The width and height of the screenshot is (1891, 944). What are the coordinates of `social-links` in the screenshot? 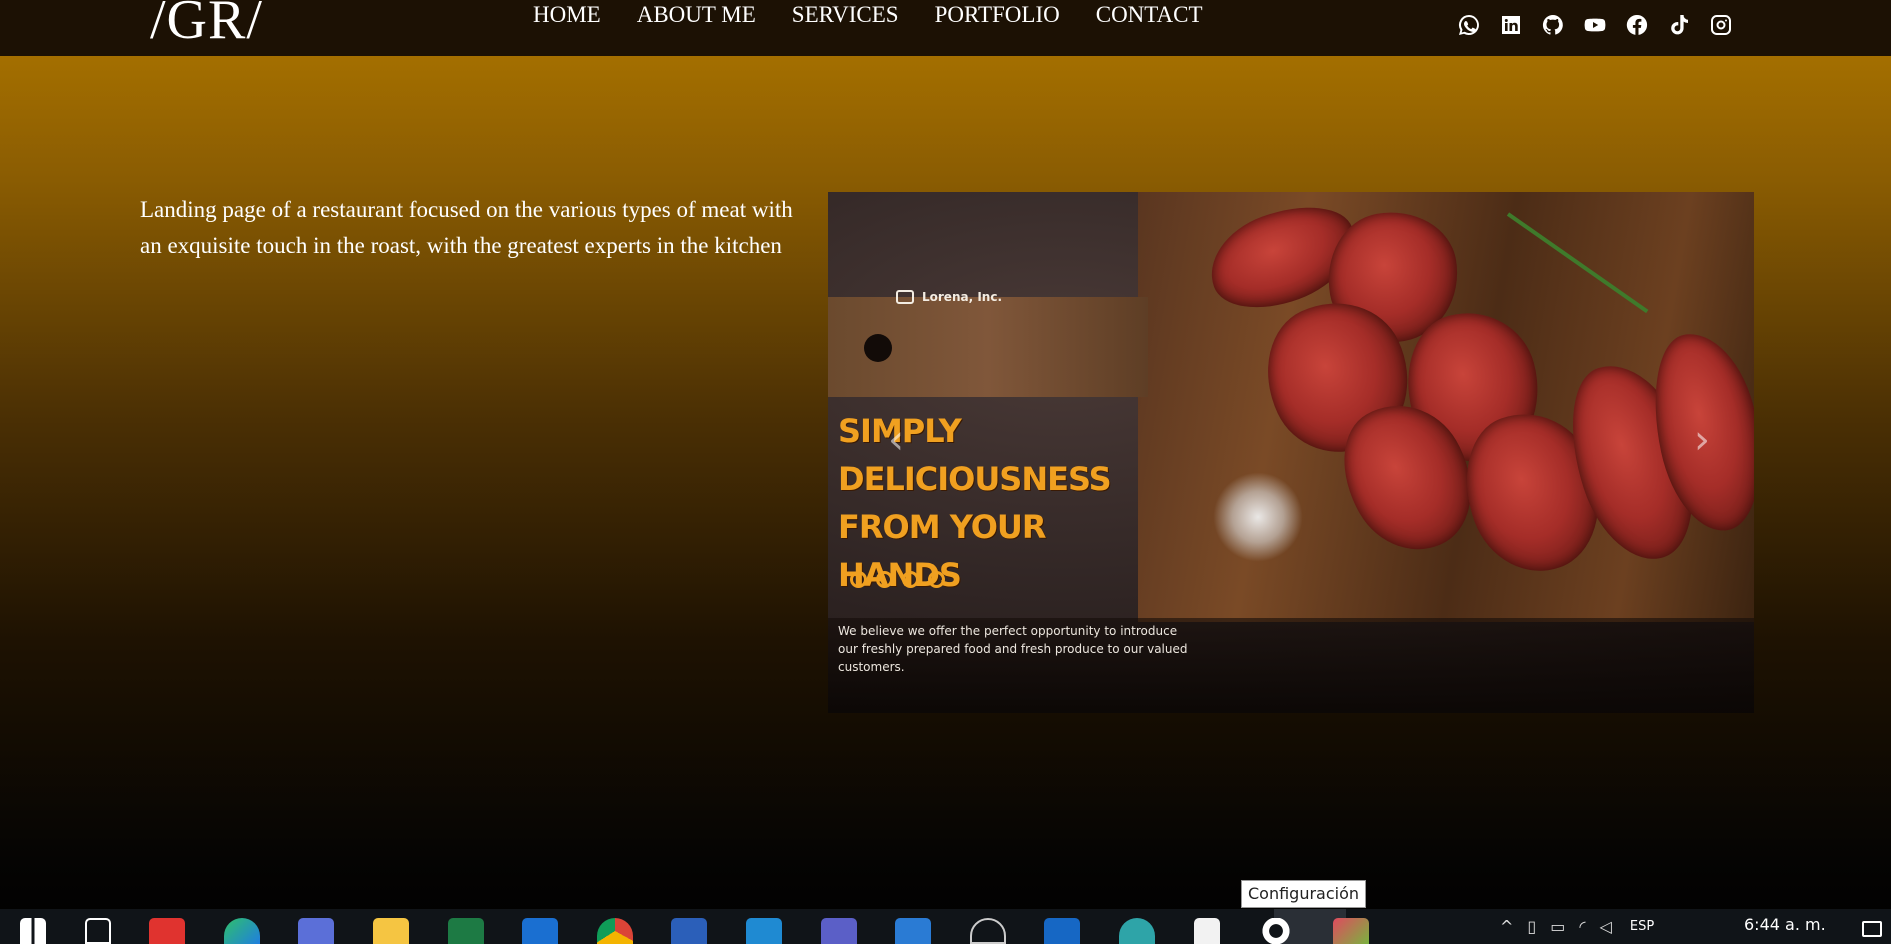 It's located at (1595, 25).